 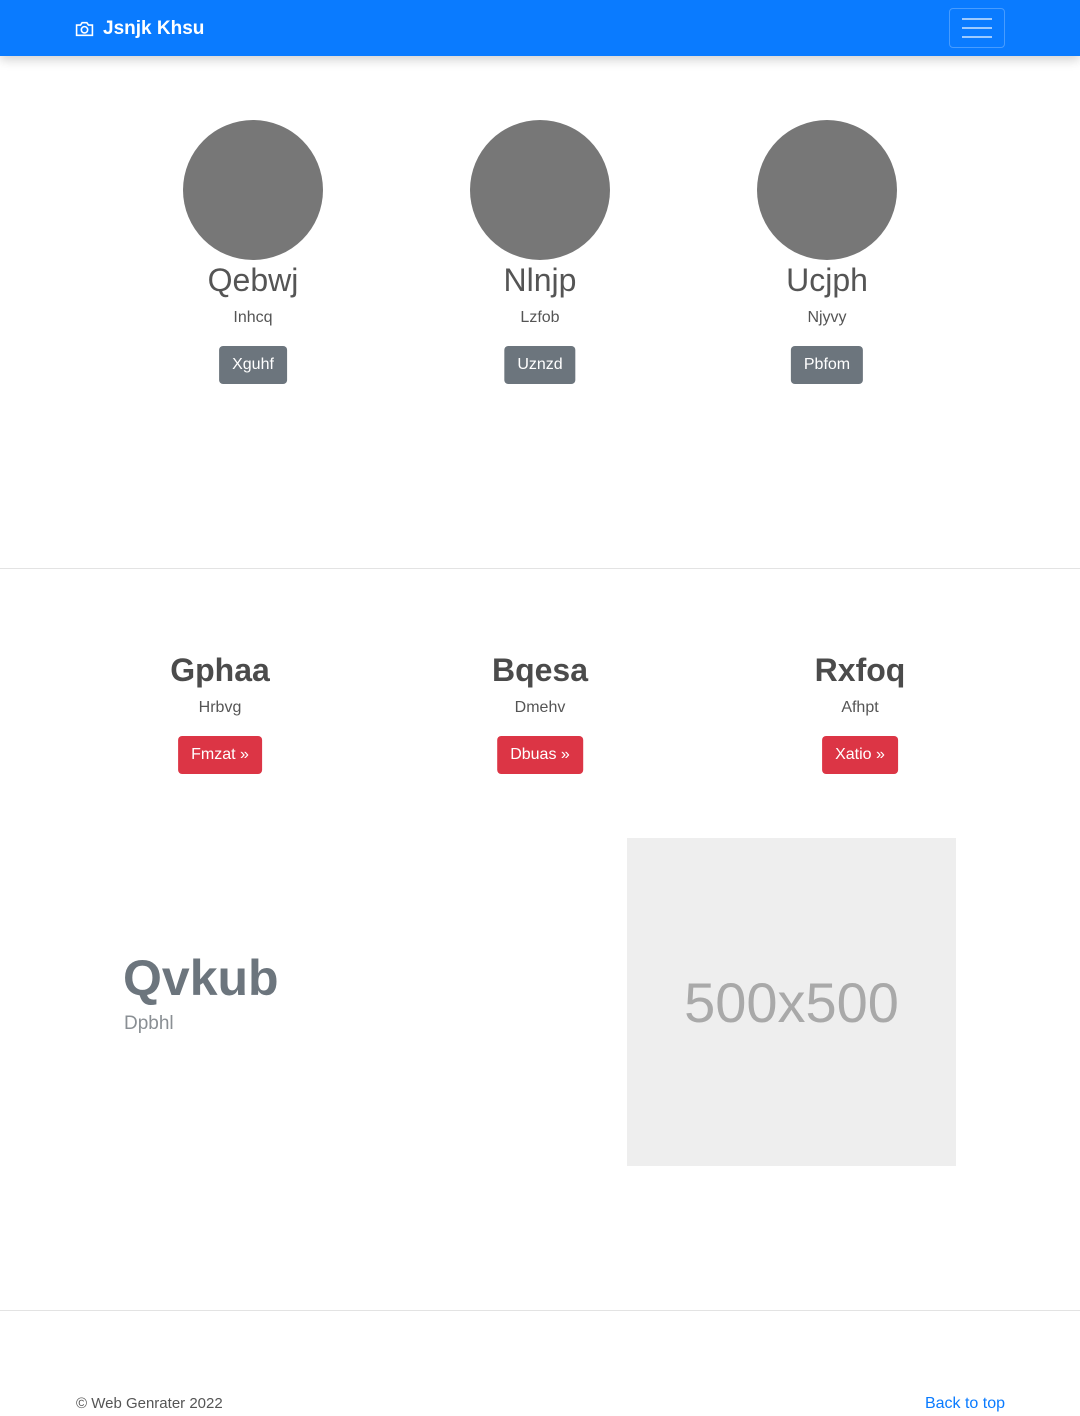 I want to click on feature-button: Fmzat », so click(x=220, y=755).